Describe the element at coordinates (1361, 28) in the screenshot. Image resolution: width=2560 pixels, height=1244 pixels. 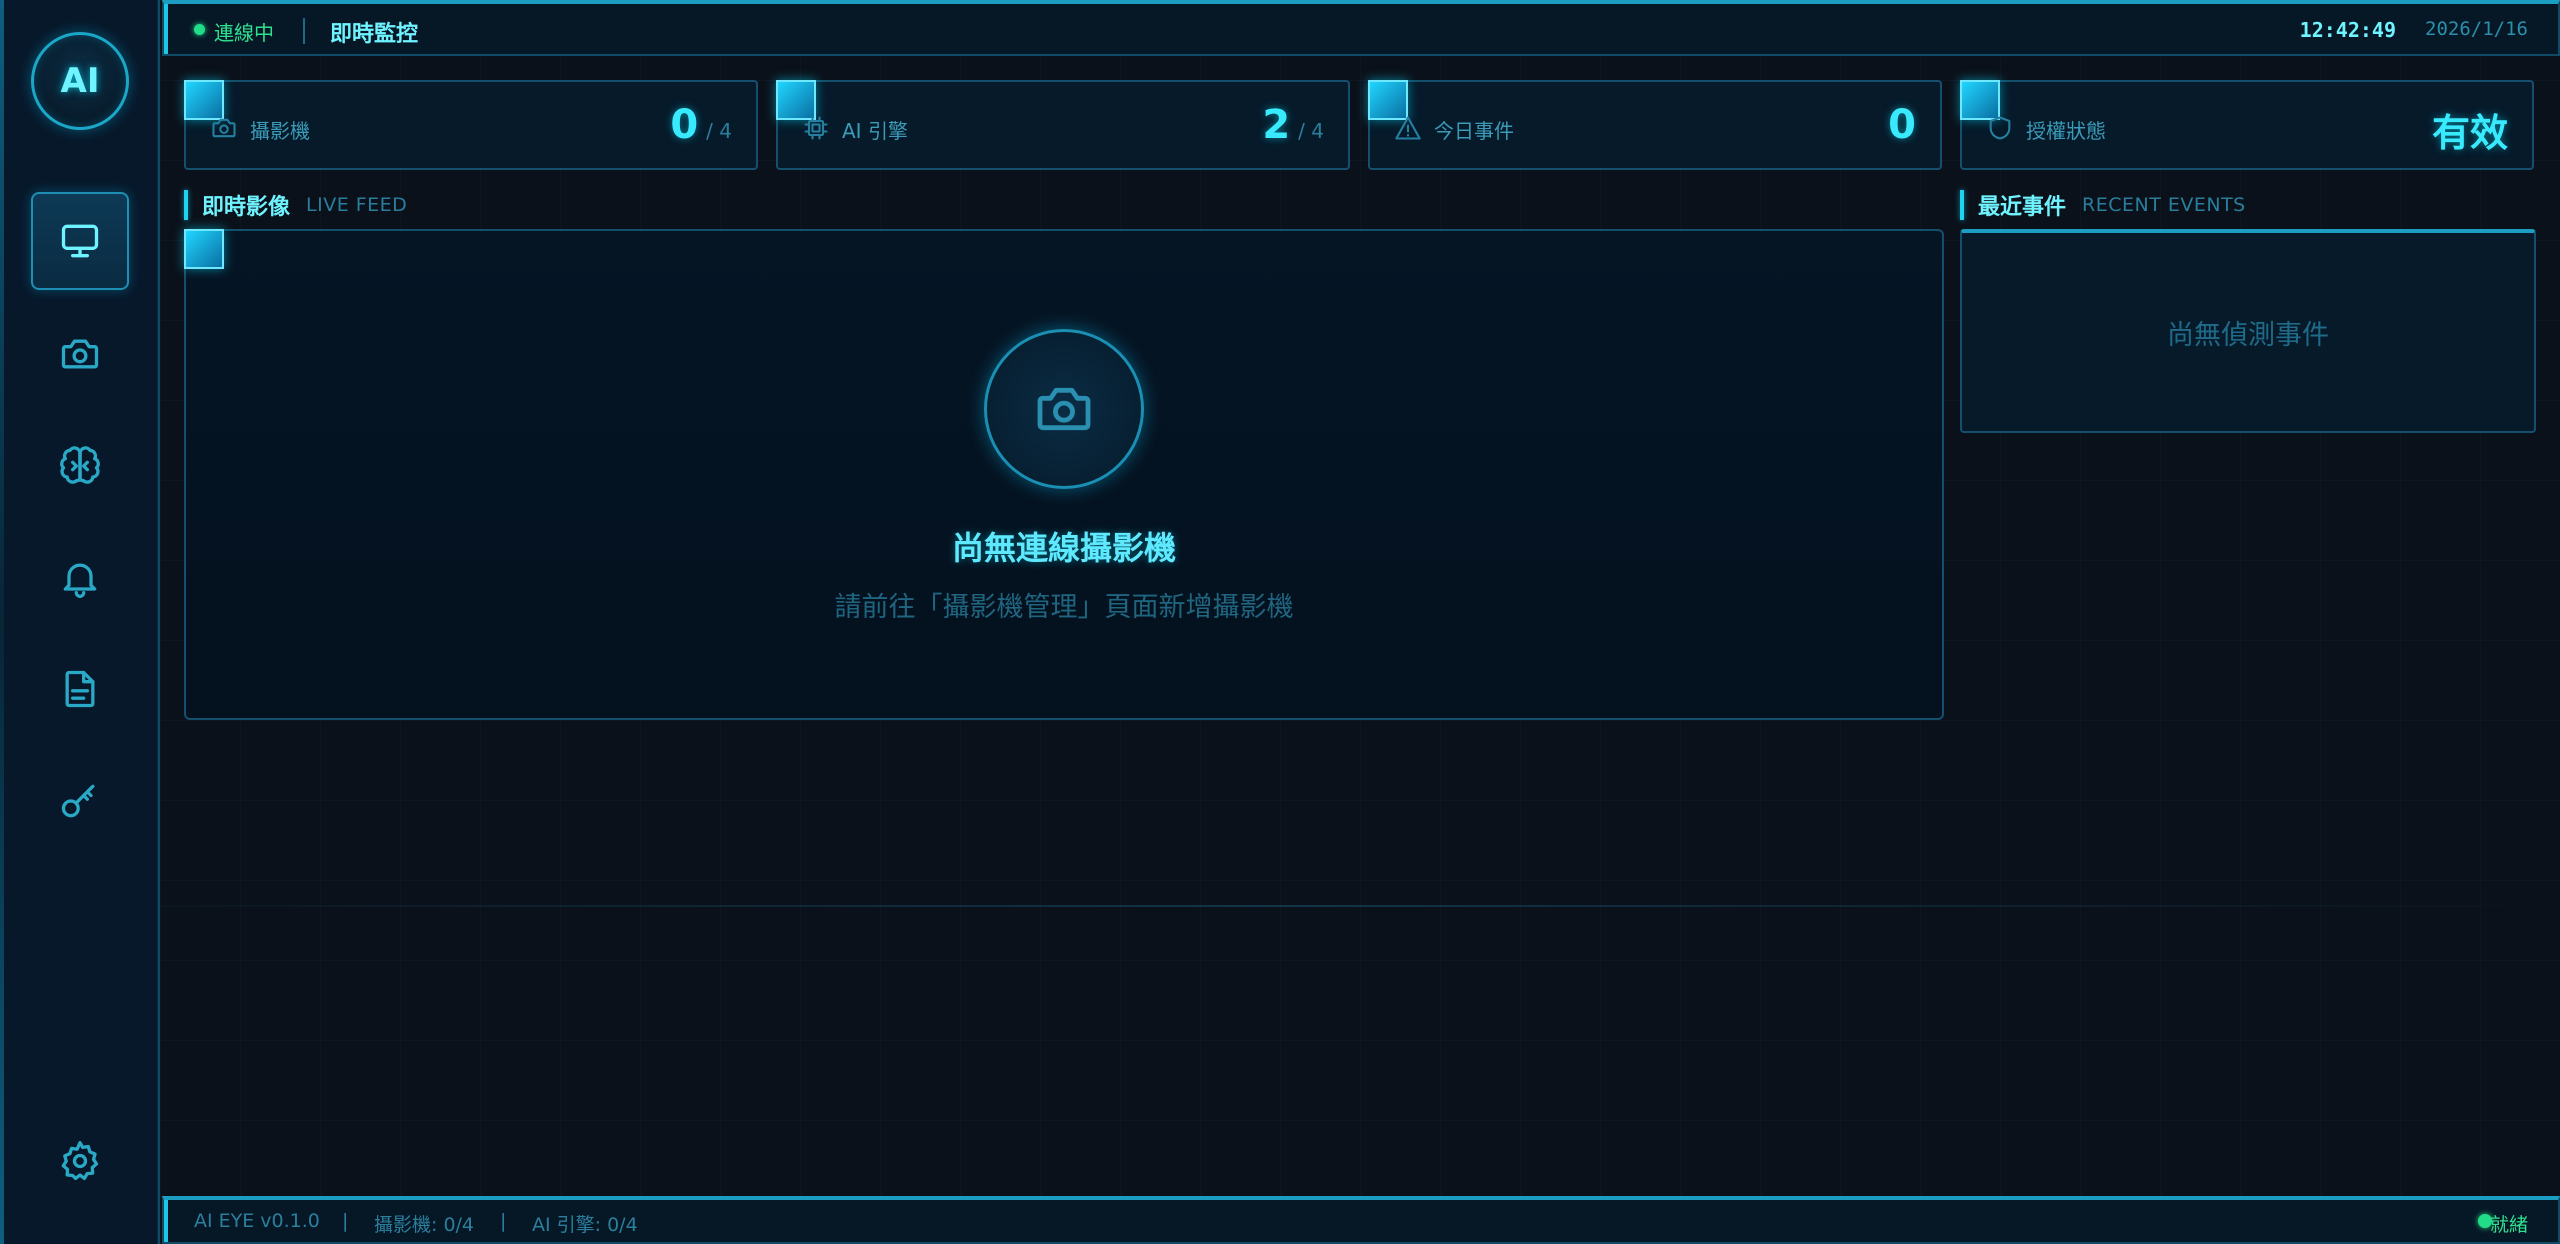
I see `top-bar: 連線中 即時監控 12:42:49 2026/1/16` at that location.